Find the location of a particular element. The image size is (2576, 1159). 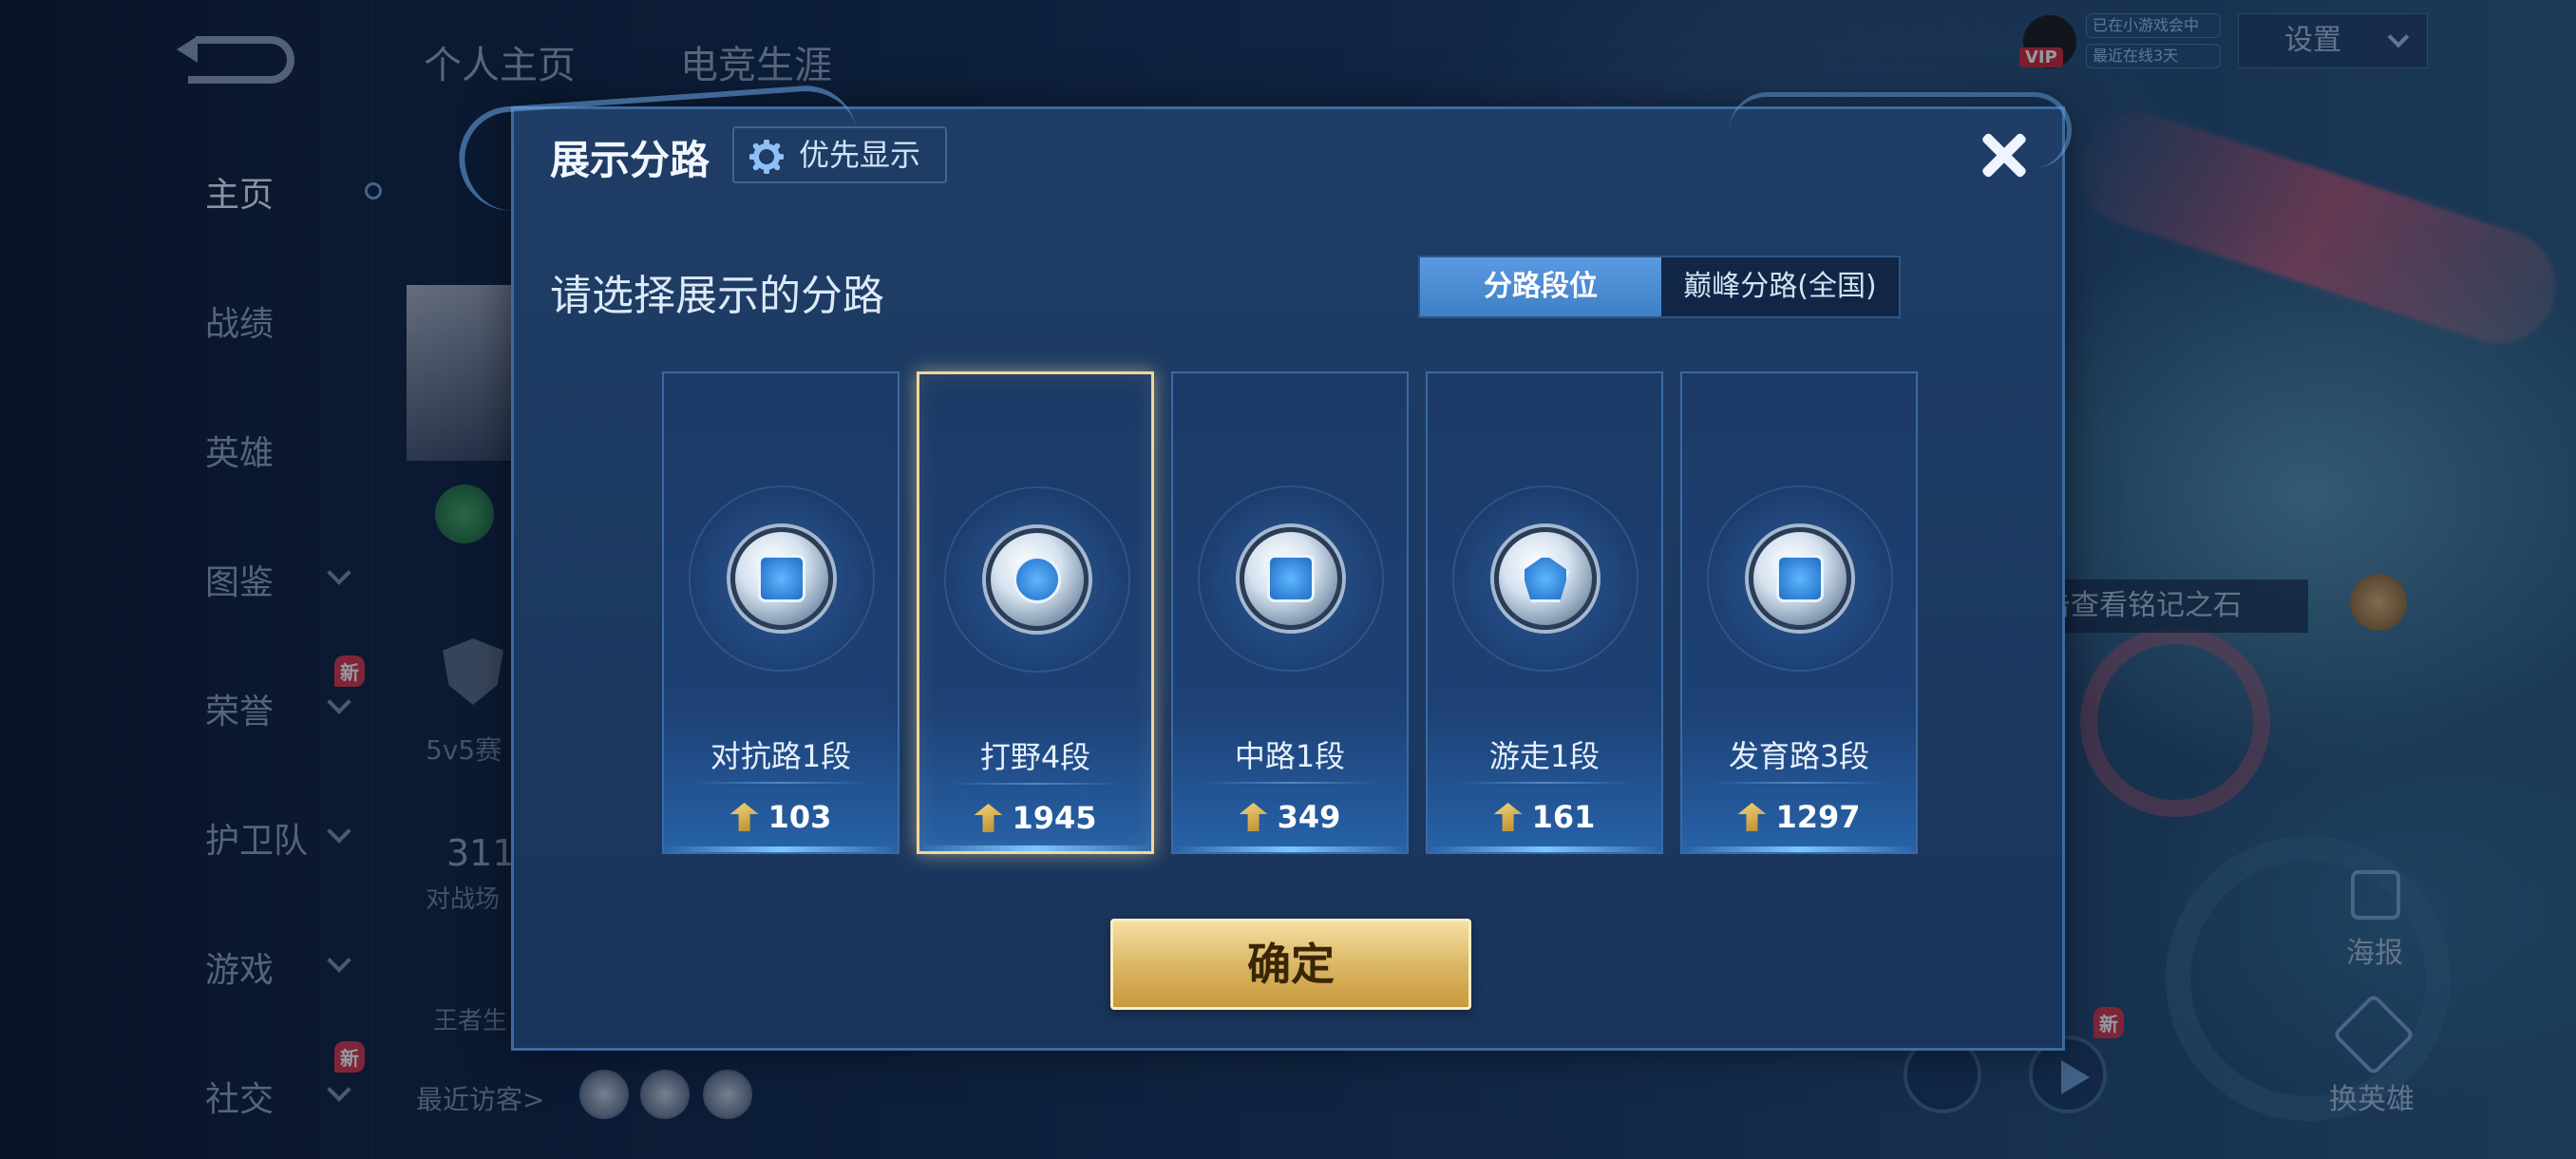

farm-lane-icon is located at coordinates (1800, 578).